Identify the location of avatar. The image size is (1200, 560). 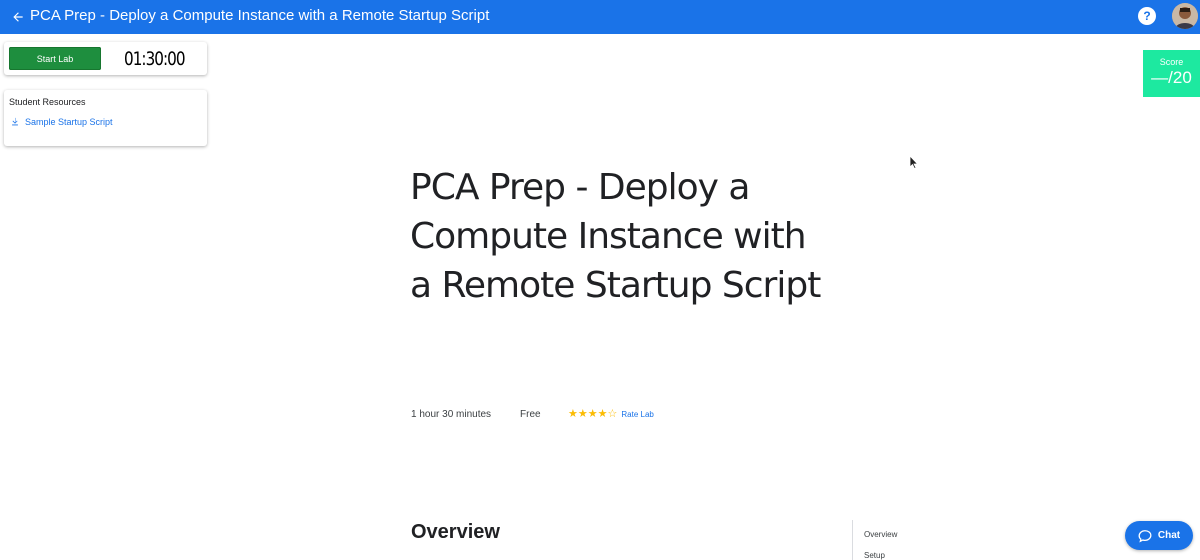
(1185, 16).